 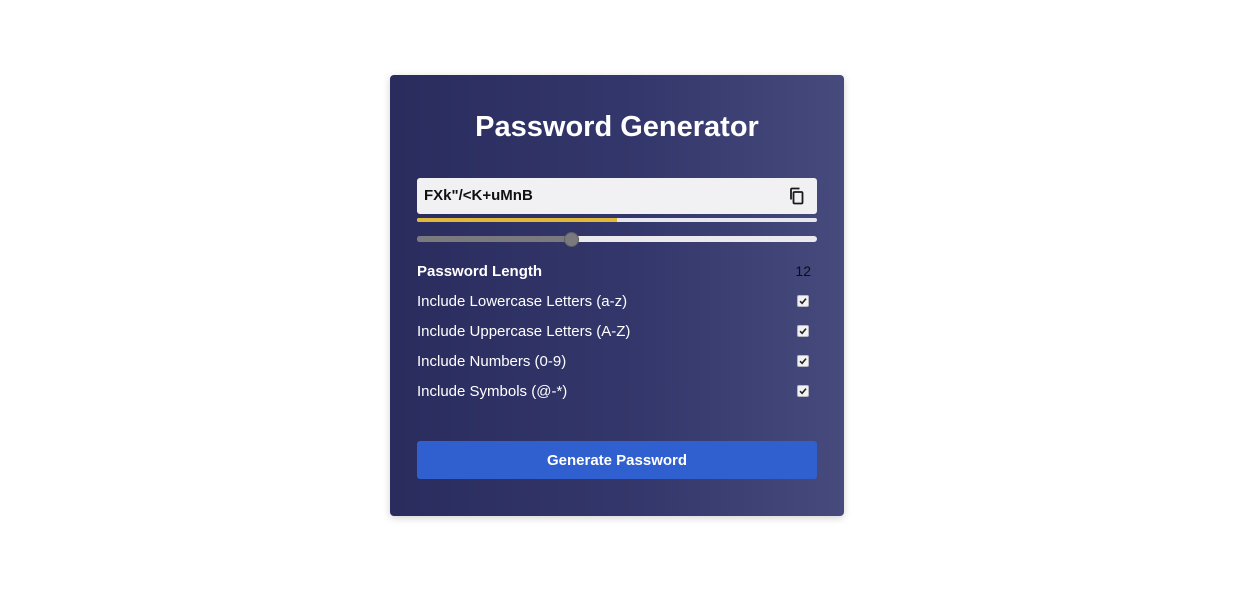 I want to click on option-uppercase: Include Uppercase Letters (A-Z), so click(x=617, y=331).